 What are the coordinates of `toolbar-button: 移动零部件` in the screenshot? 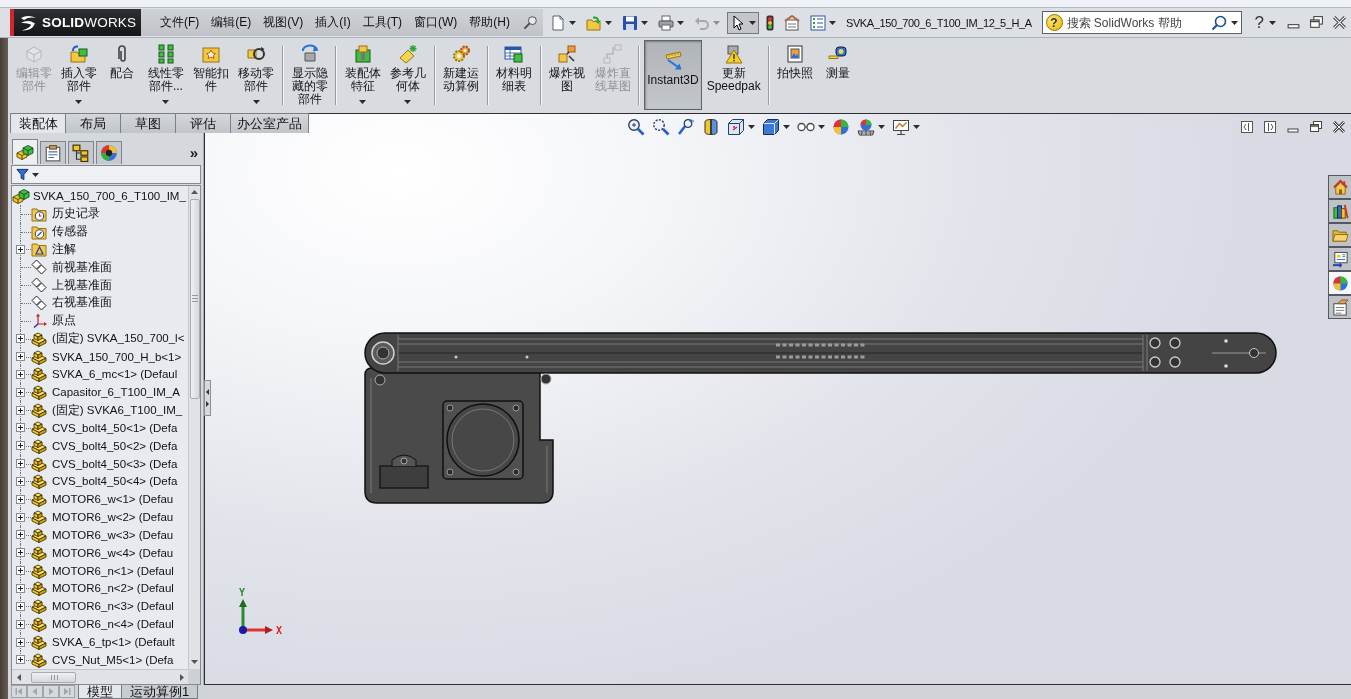 It's located at (256, 75).